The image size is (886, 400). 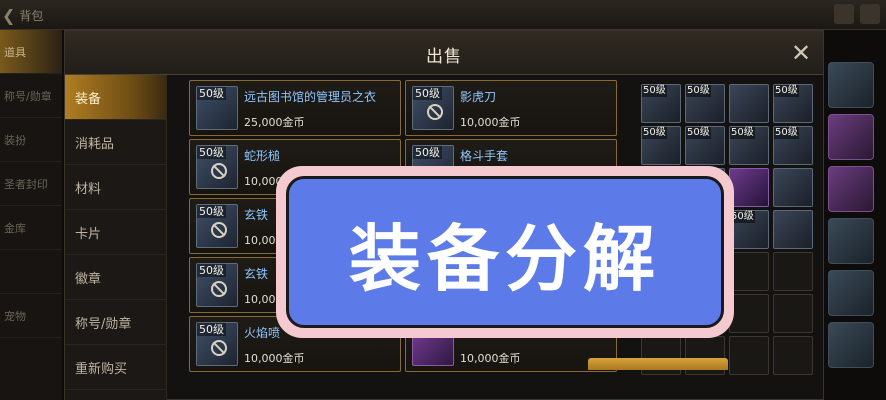 I want to click on item-name: 火焰喷, so click(x=262, y=333).